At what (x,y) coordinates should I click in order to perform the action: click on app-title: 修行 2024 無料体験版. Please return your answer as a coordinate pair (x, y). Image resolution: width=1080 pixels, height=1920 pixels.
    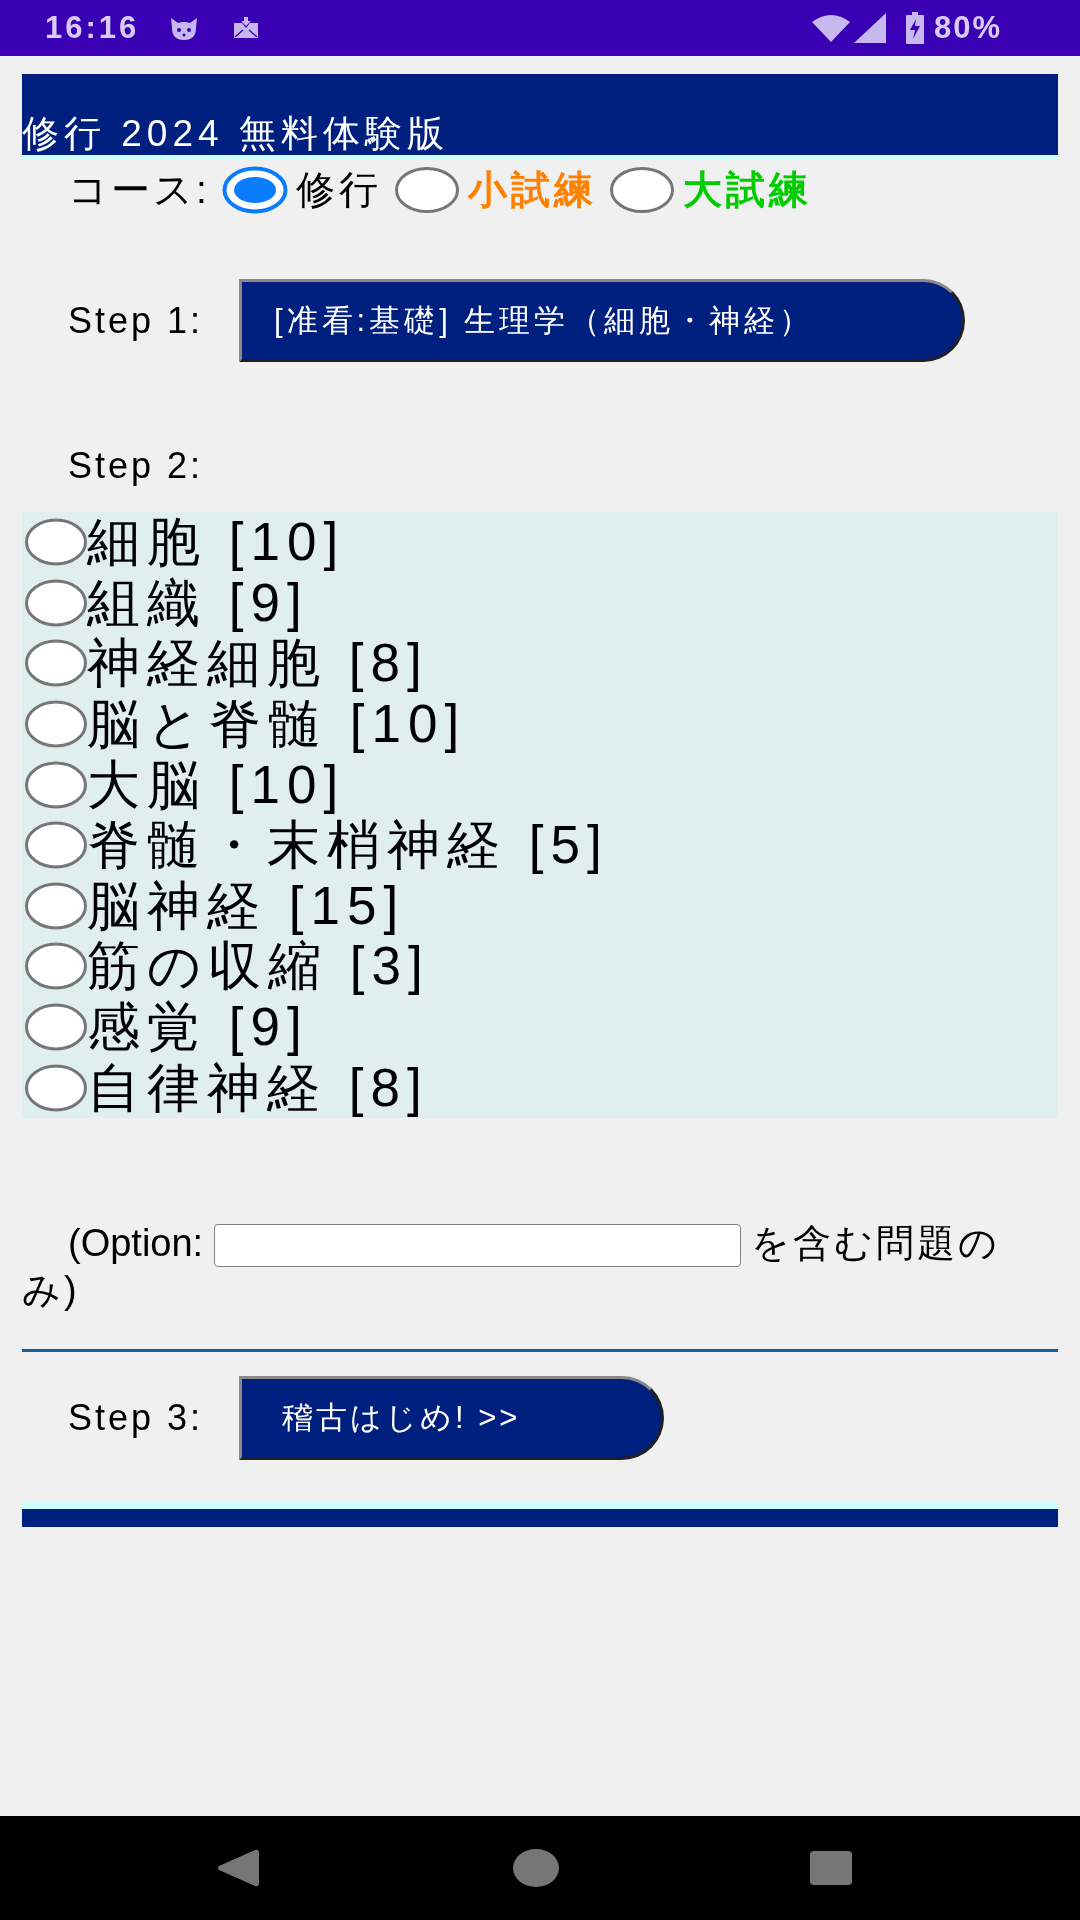
    Looking at the image, I should click on (235, 134).